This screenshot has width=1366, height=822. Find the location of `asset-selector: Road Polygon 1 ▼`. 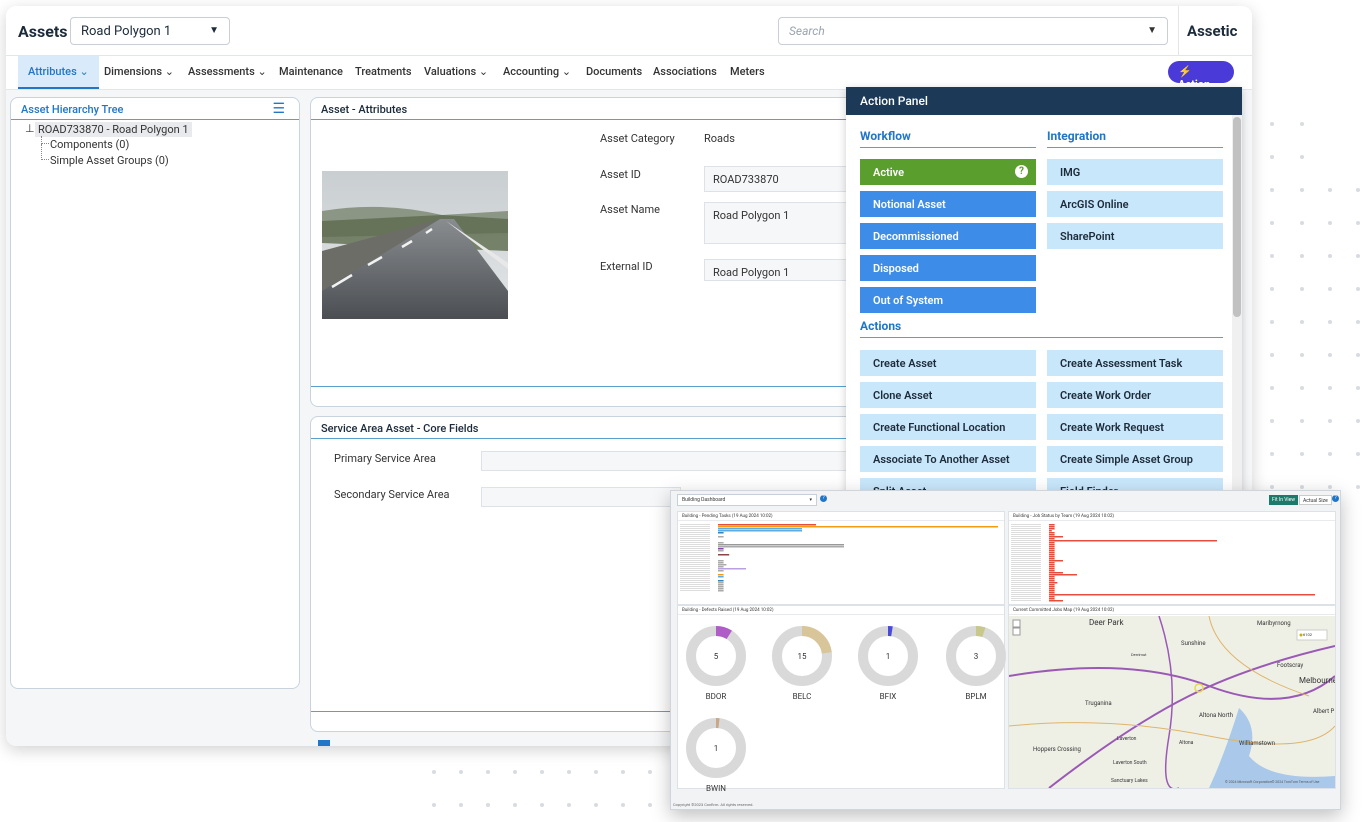

asset-selector: Road Polygon 1 ▼ is located at coordinates (150, 31).